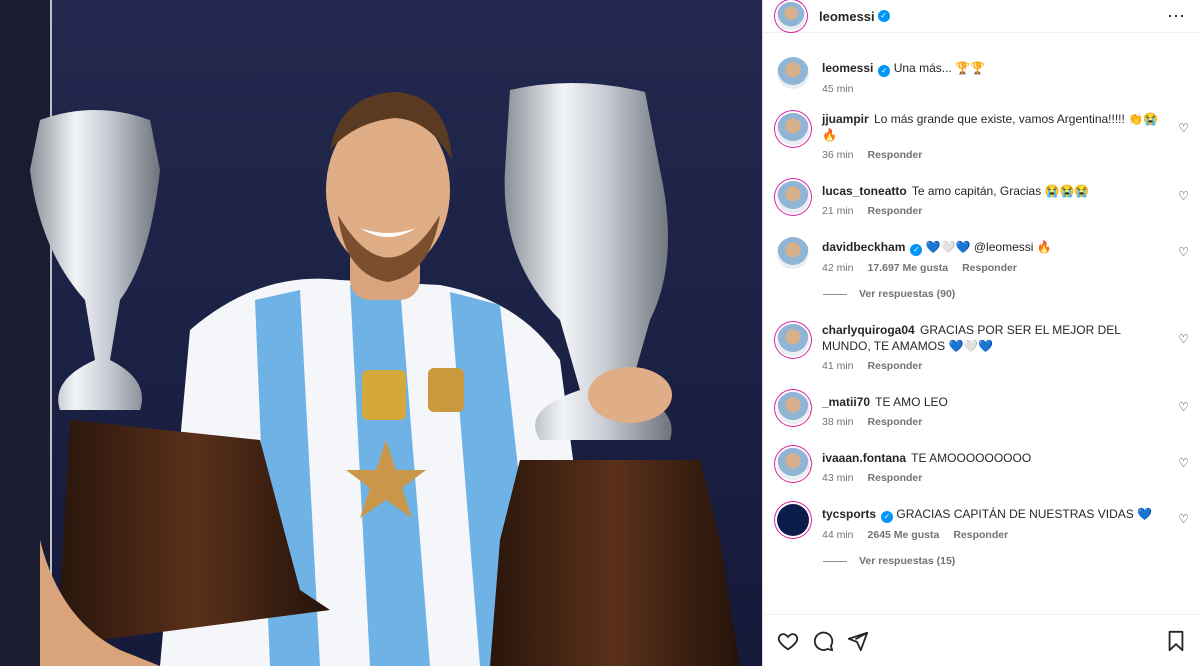  Describe the element at coordinates (981, 640) in the screenshot. I see `post-actions-bar` at that location.